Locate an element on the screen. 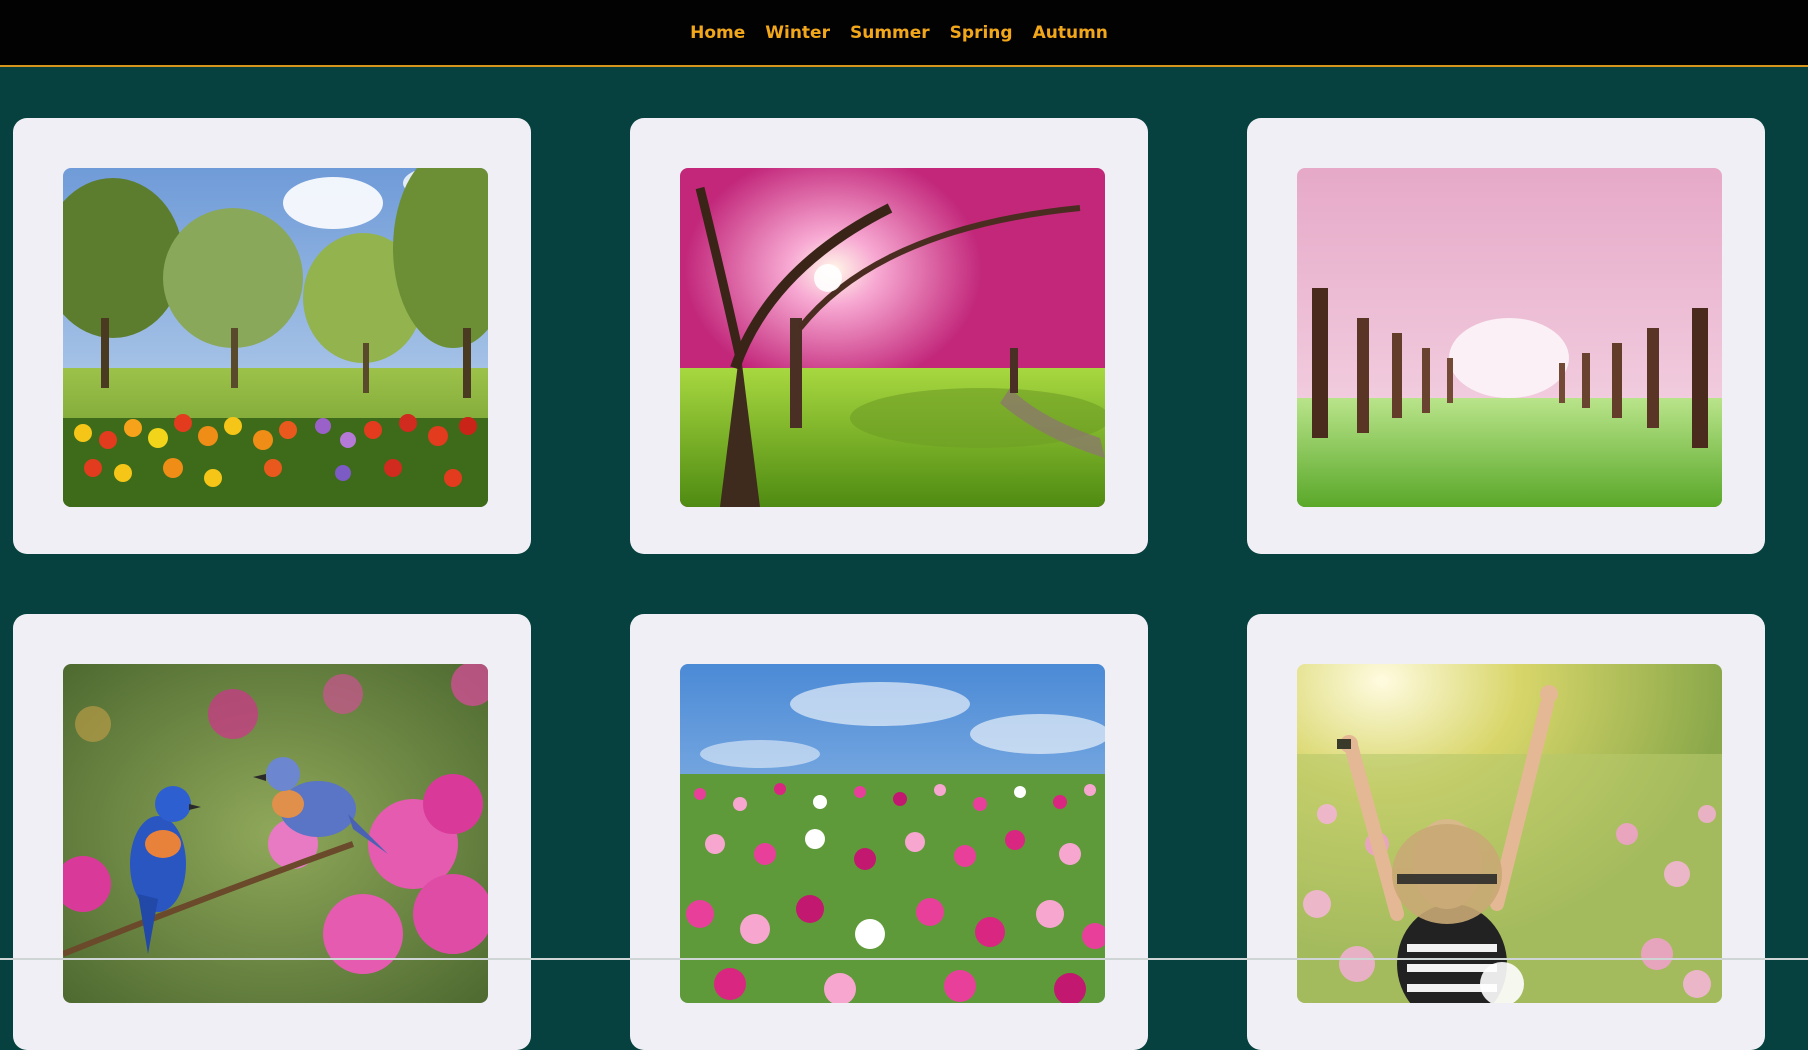 The width and height of the screenshot is (1808, 1050). nav-link-summer: Summer is located at coordinates (890, 33).